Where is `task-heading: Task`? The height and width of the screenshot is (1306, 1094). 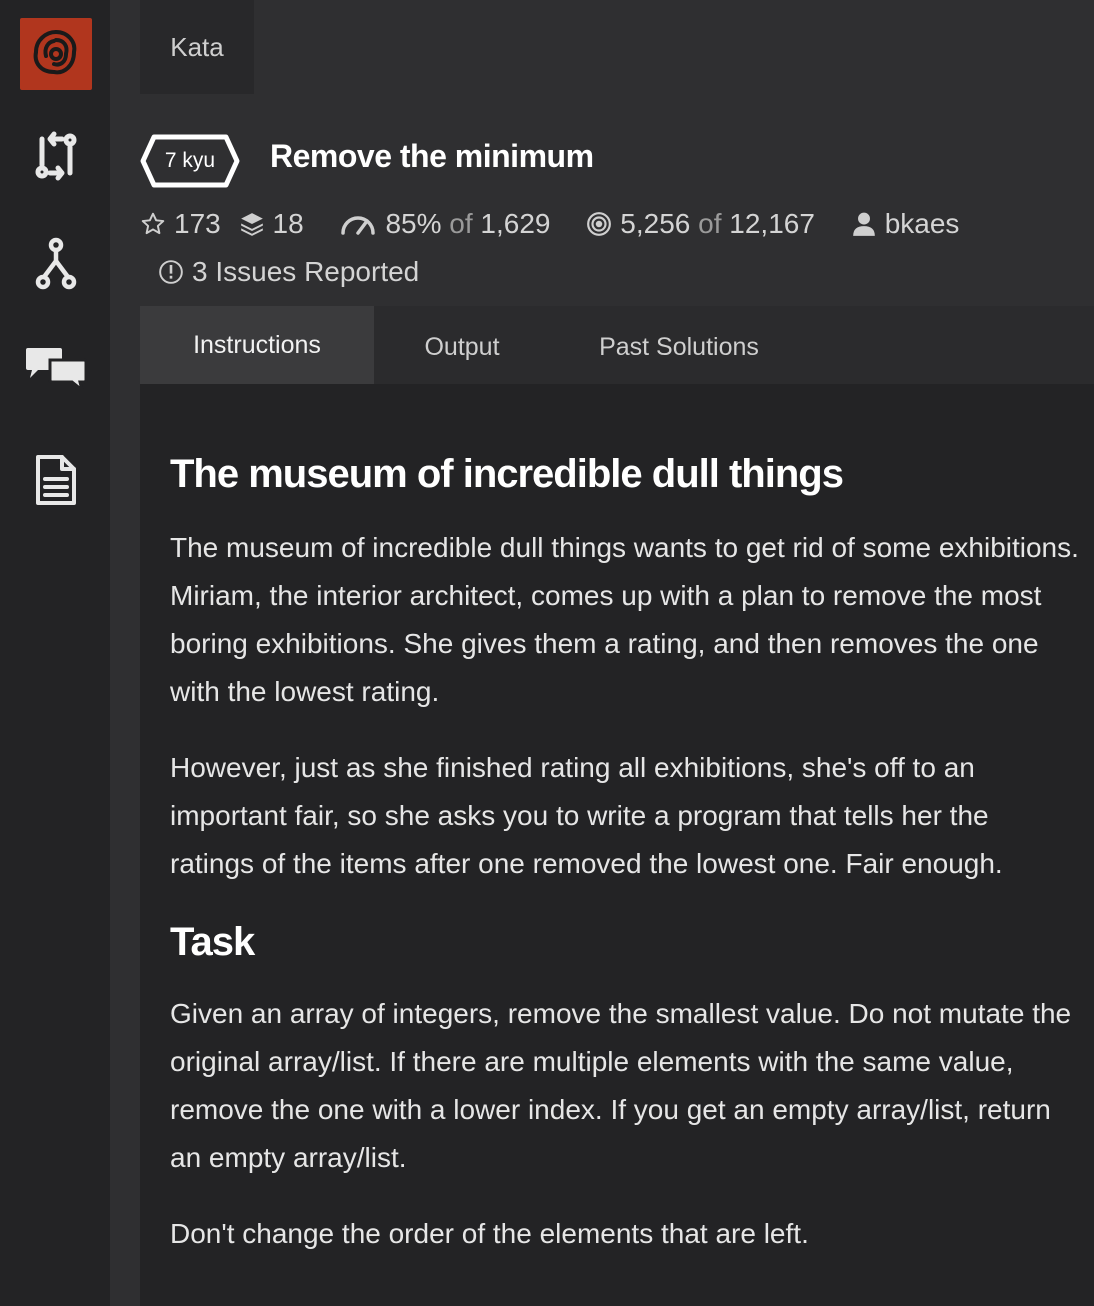 task-heading: Task is located at coordinates (212, 942).